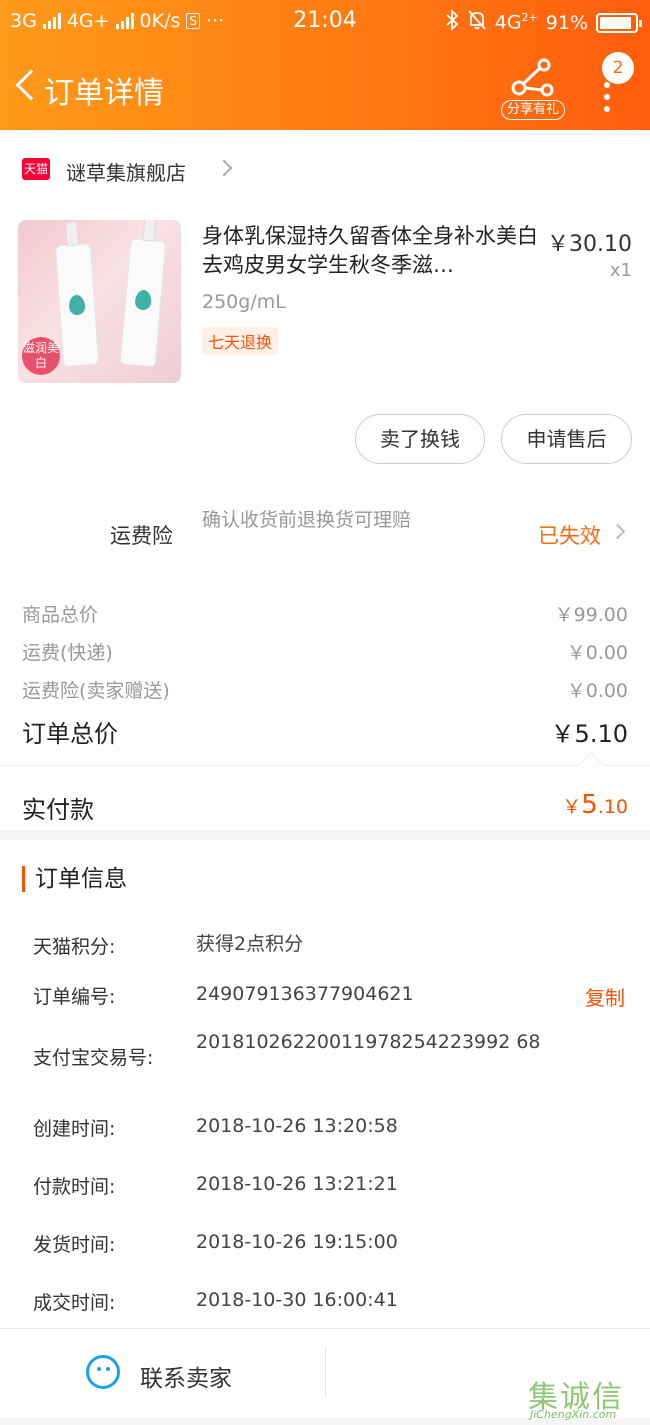  Describe the element at coordinates (93, 1058) in the screenshot. I see `info-key: 支付宝交易号:` at that location.